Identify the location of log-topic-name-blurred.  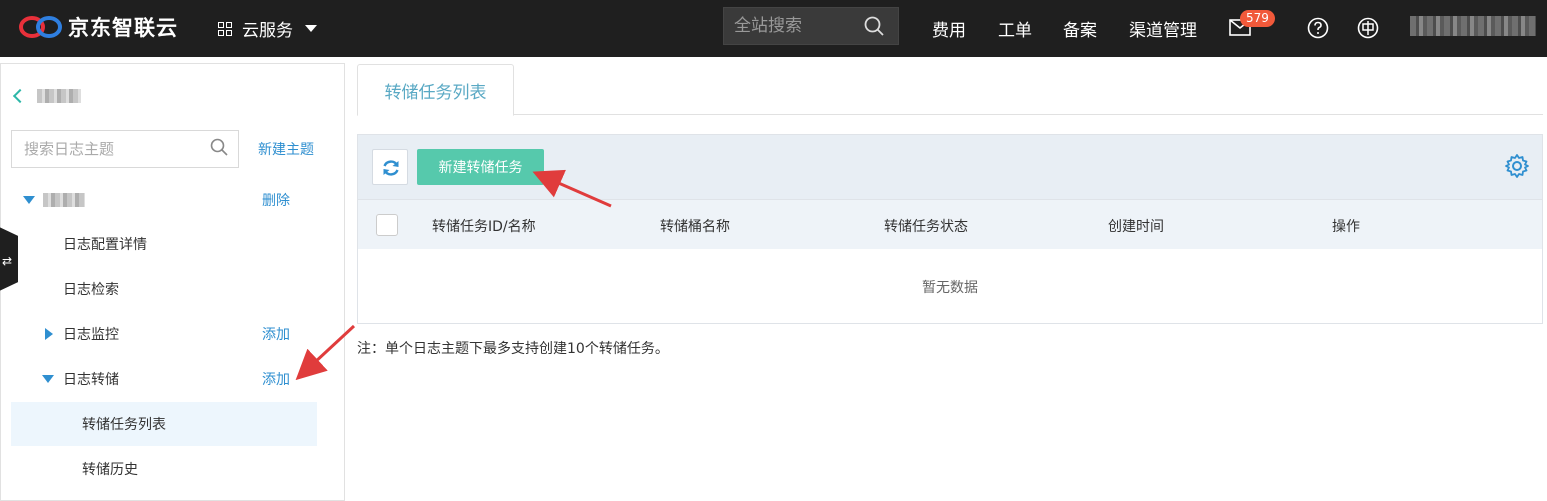
(64, 200).